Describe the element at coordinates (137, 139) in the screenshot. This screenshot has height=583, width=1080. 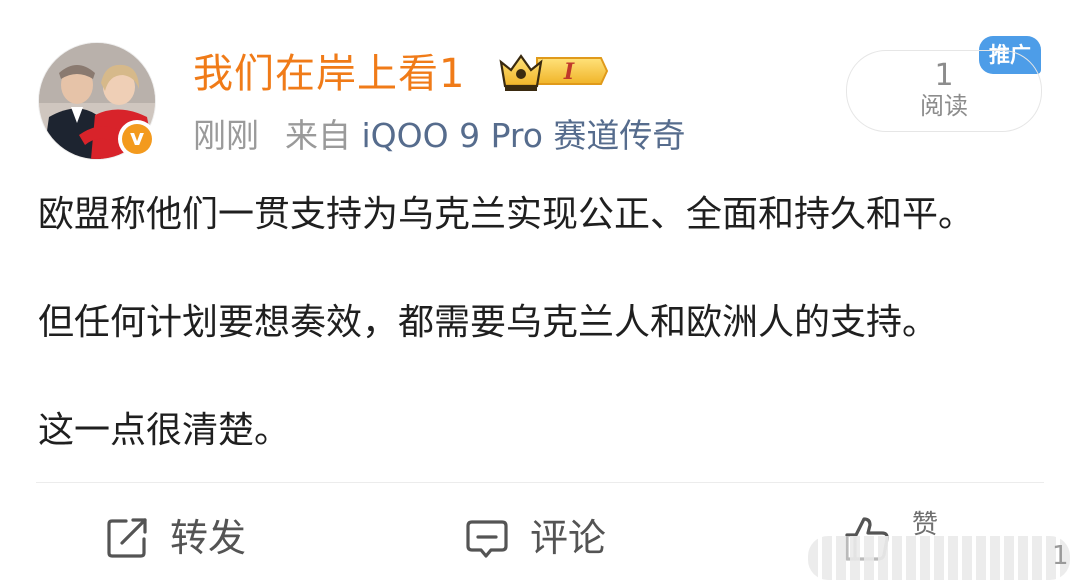
I see `verified-badge-icon: v` at that location.